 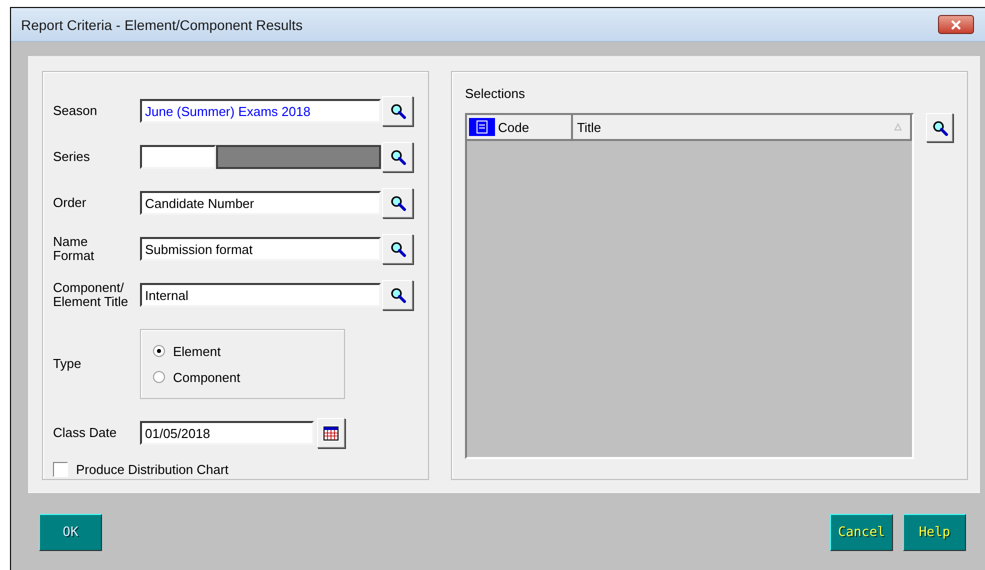 What do you see at coordinates (934, 532) in the screenshot?
I see `dialog-button: Help` at bounding box center [934, 532].